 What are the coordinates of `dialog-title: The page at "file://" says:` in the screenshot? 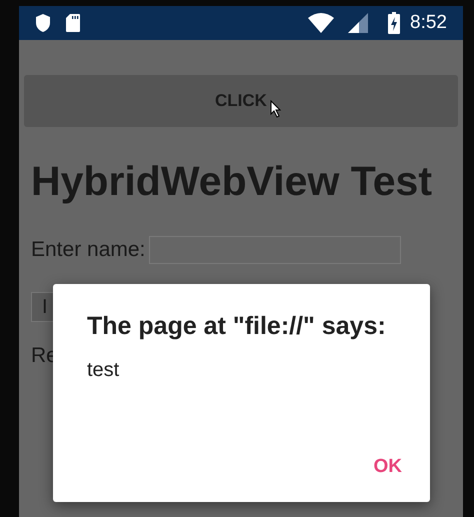 It's located at (236, 326).